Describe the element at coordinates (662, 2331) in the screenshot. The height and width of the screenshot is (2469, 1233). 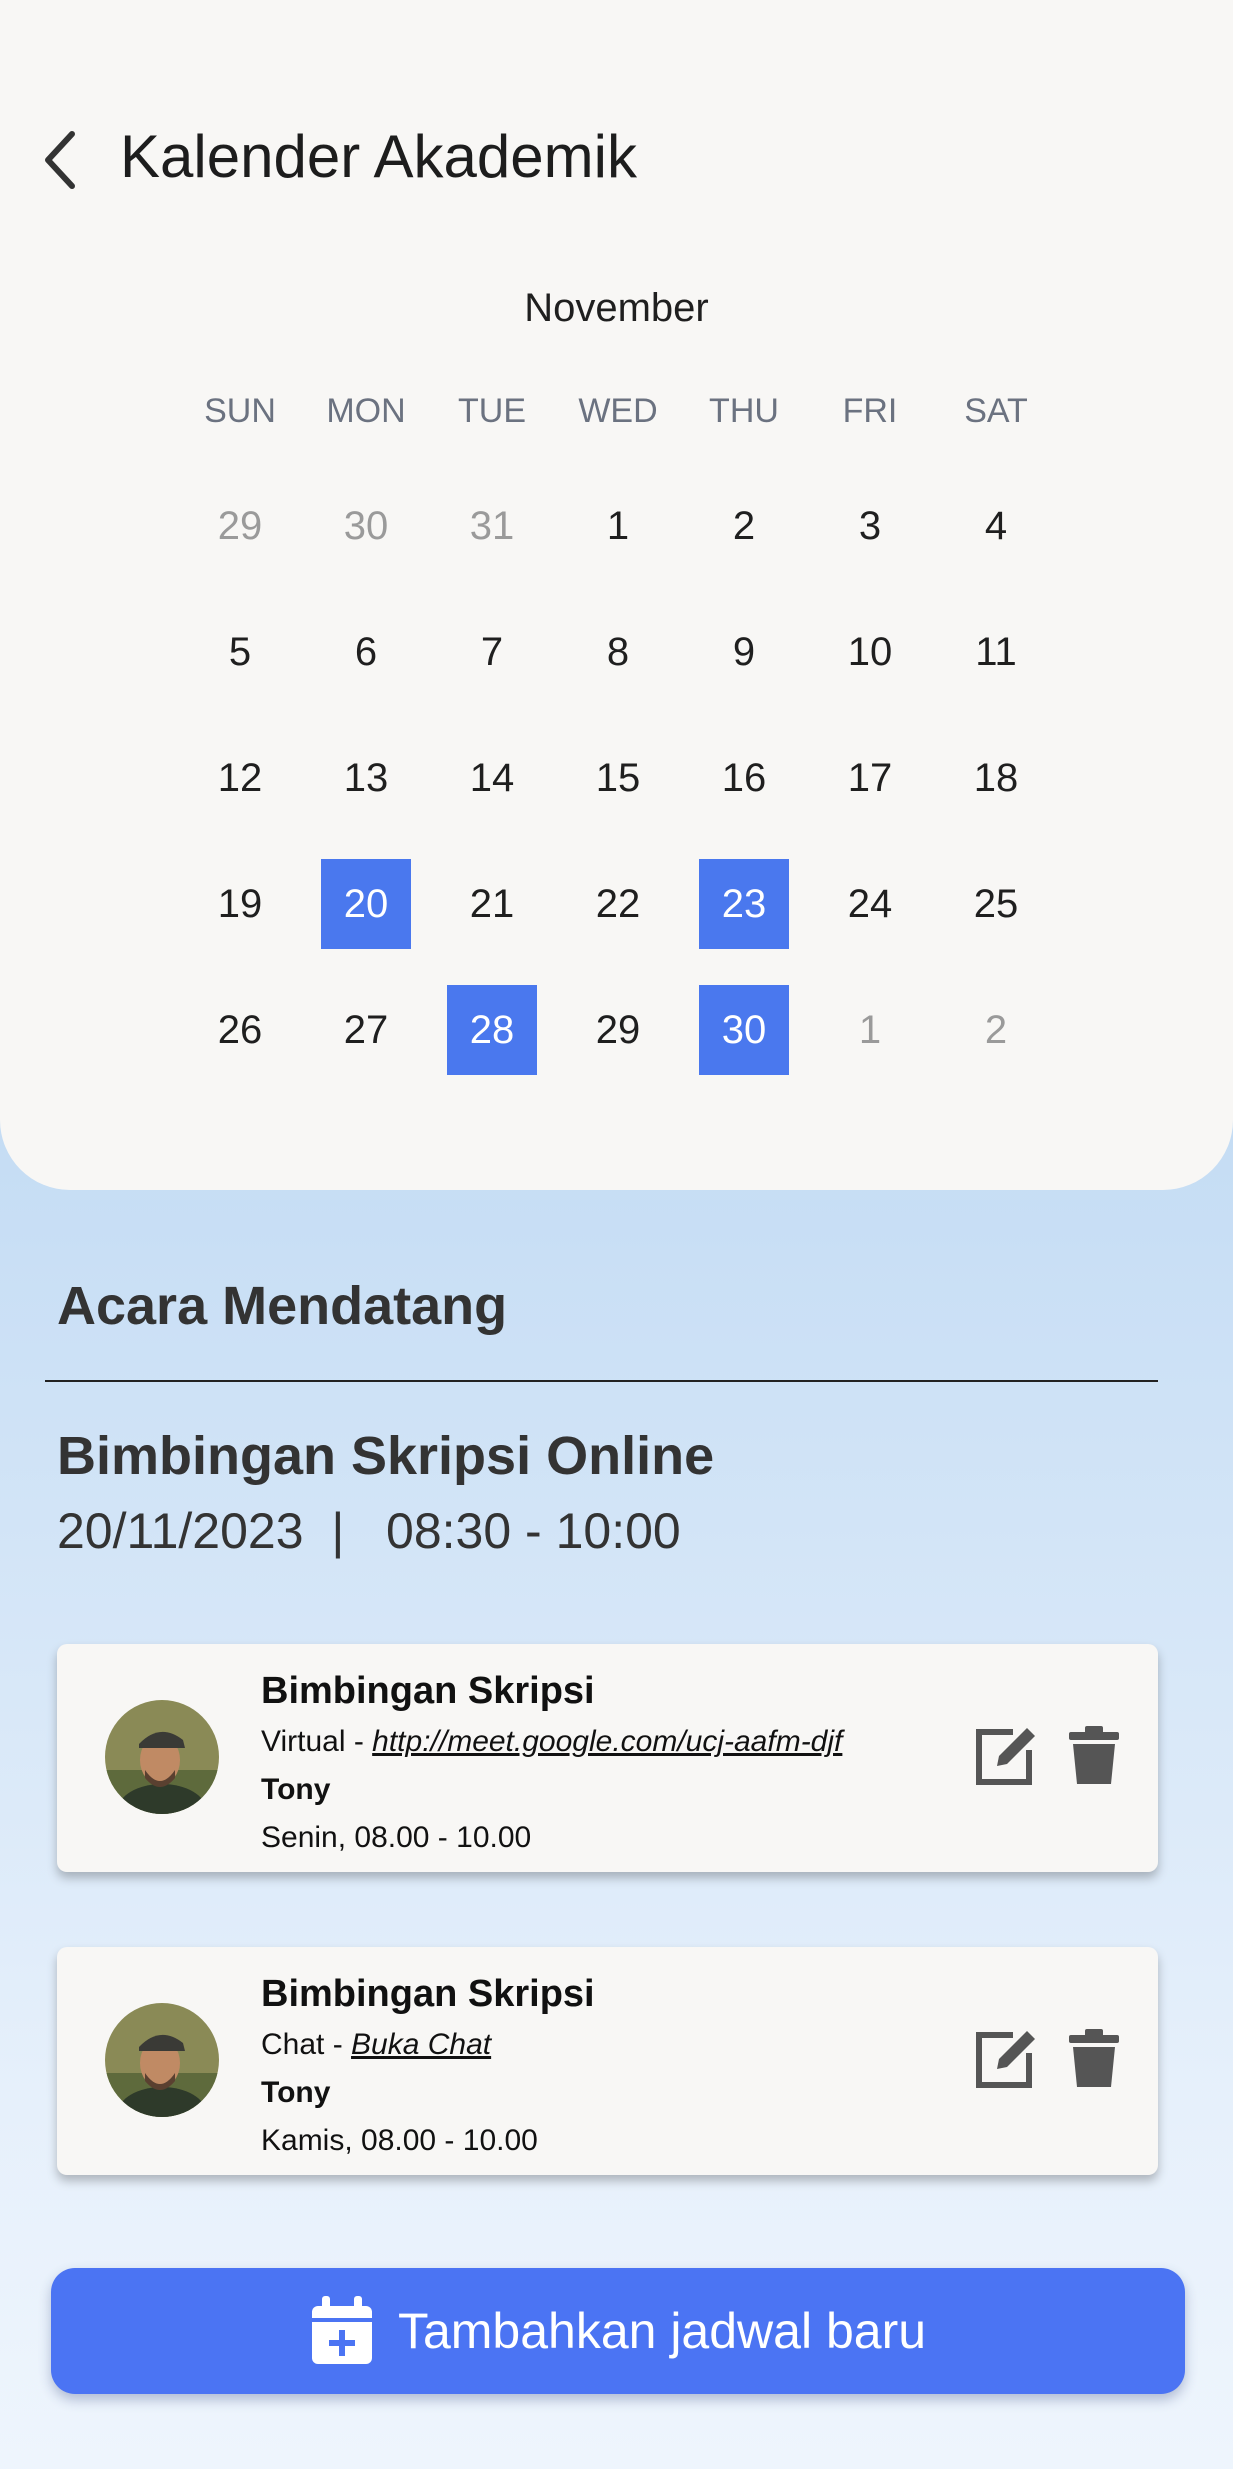
I see `add-schedule-label: Tambahkan jadwal baru` at that location.